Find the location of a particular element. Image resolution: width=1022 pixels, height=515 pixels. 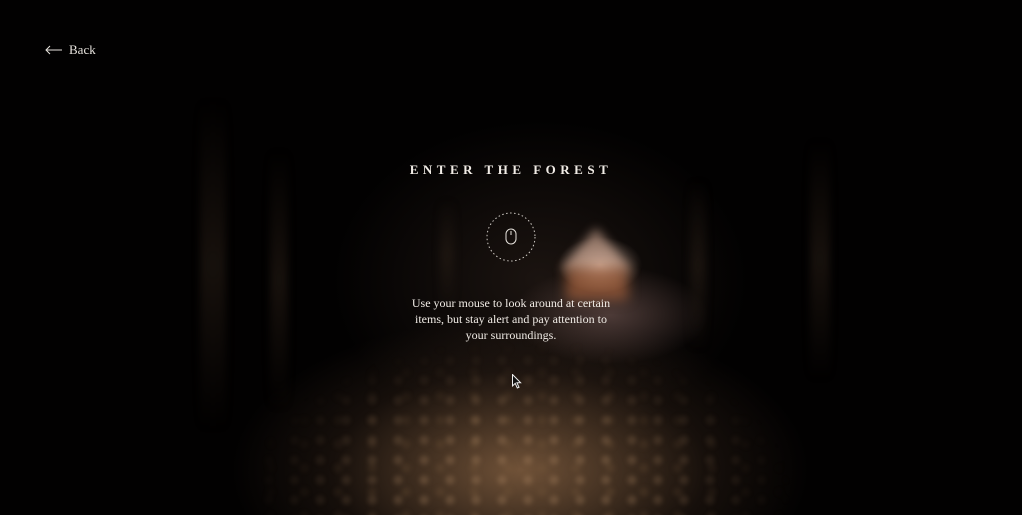

back-label: Back is located at coordinates (82, 49).